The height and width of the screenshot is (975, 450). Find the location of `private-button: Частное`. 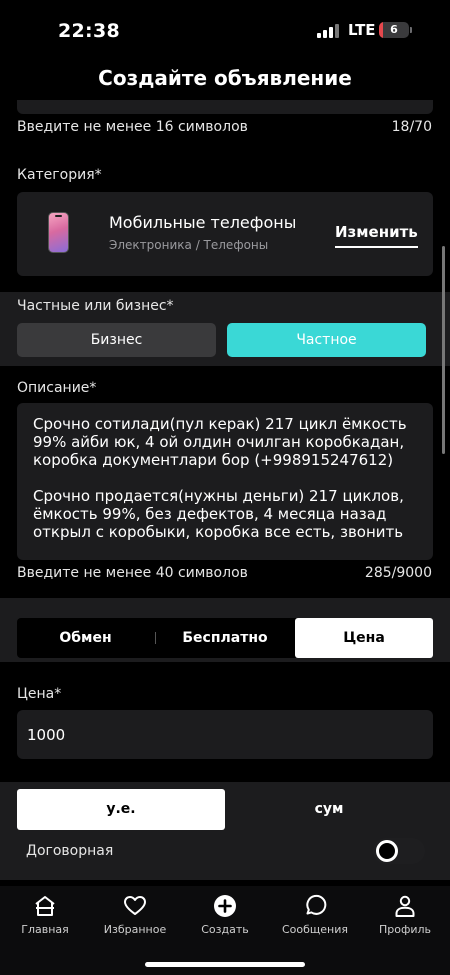

private-button: Частное is located at coordinates (326, 340).